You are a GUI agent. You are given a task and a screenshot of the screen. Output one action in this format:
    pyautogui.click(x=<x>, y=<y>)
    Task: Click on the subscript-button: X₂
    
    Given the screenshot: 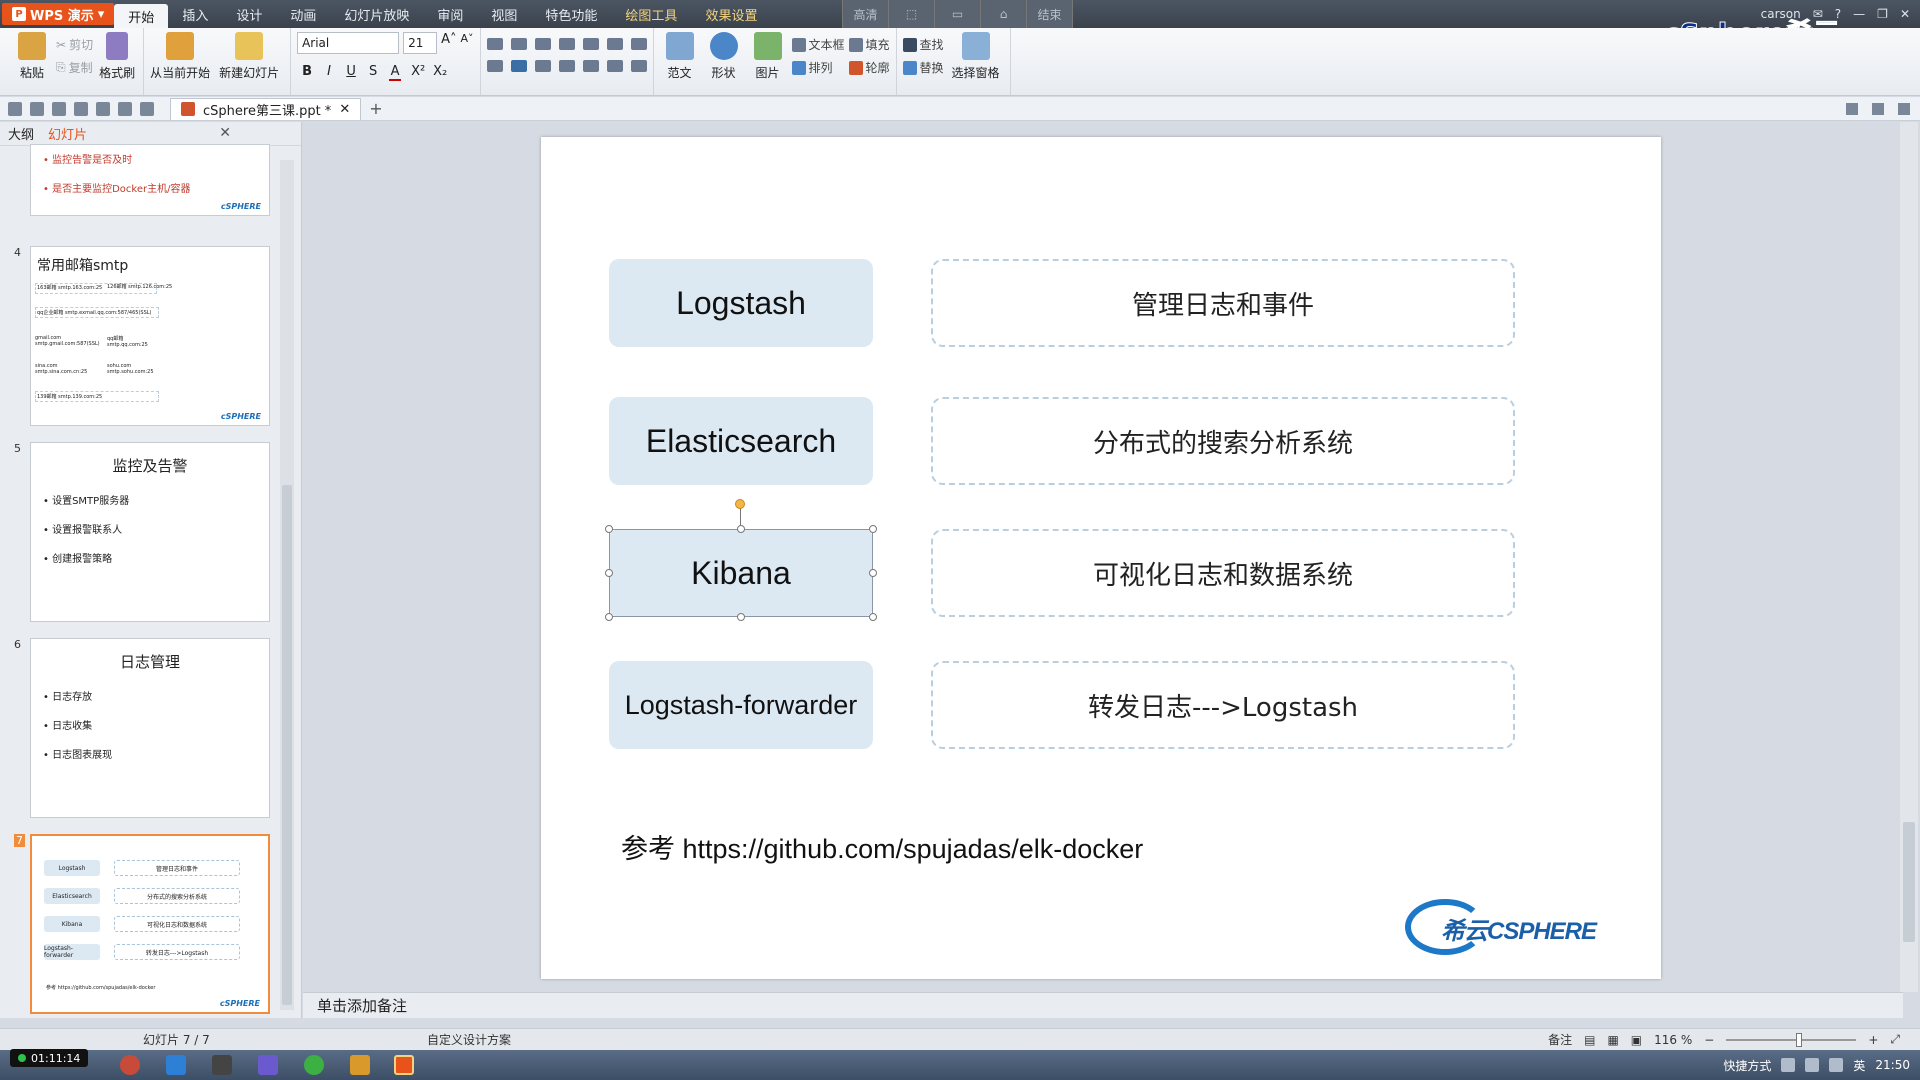 What is the action you would take?
    pyautogui.click(x=440, y=72)
    